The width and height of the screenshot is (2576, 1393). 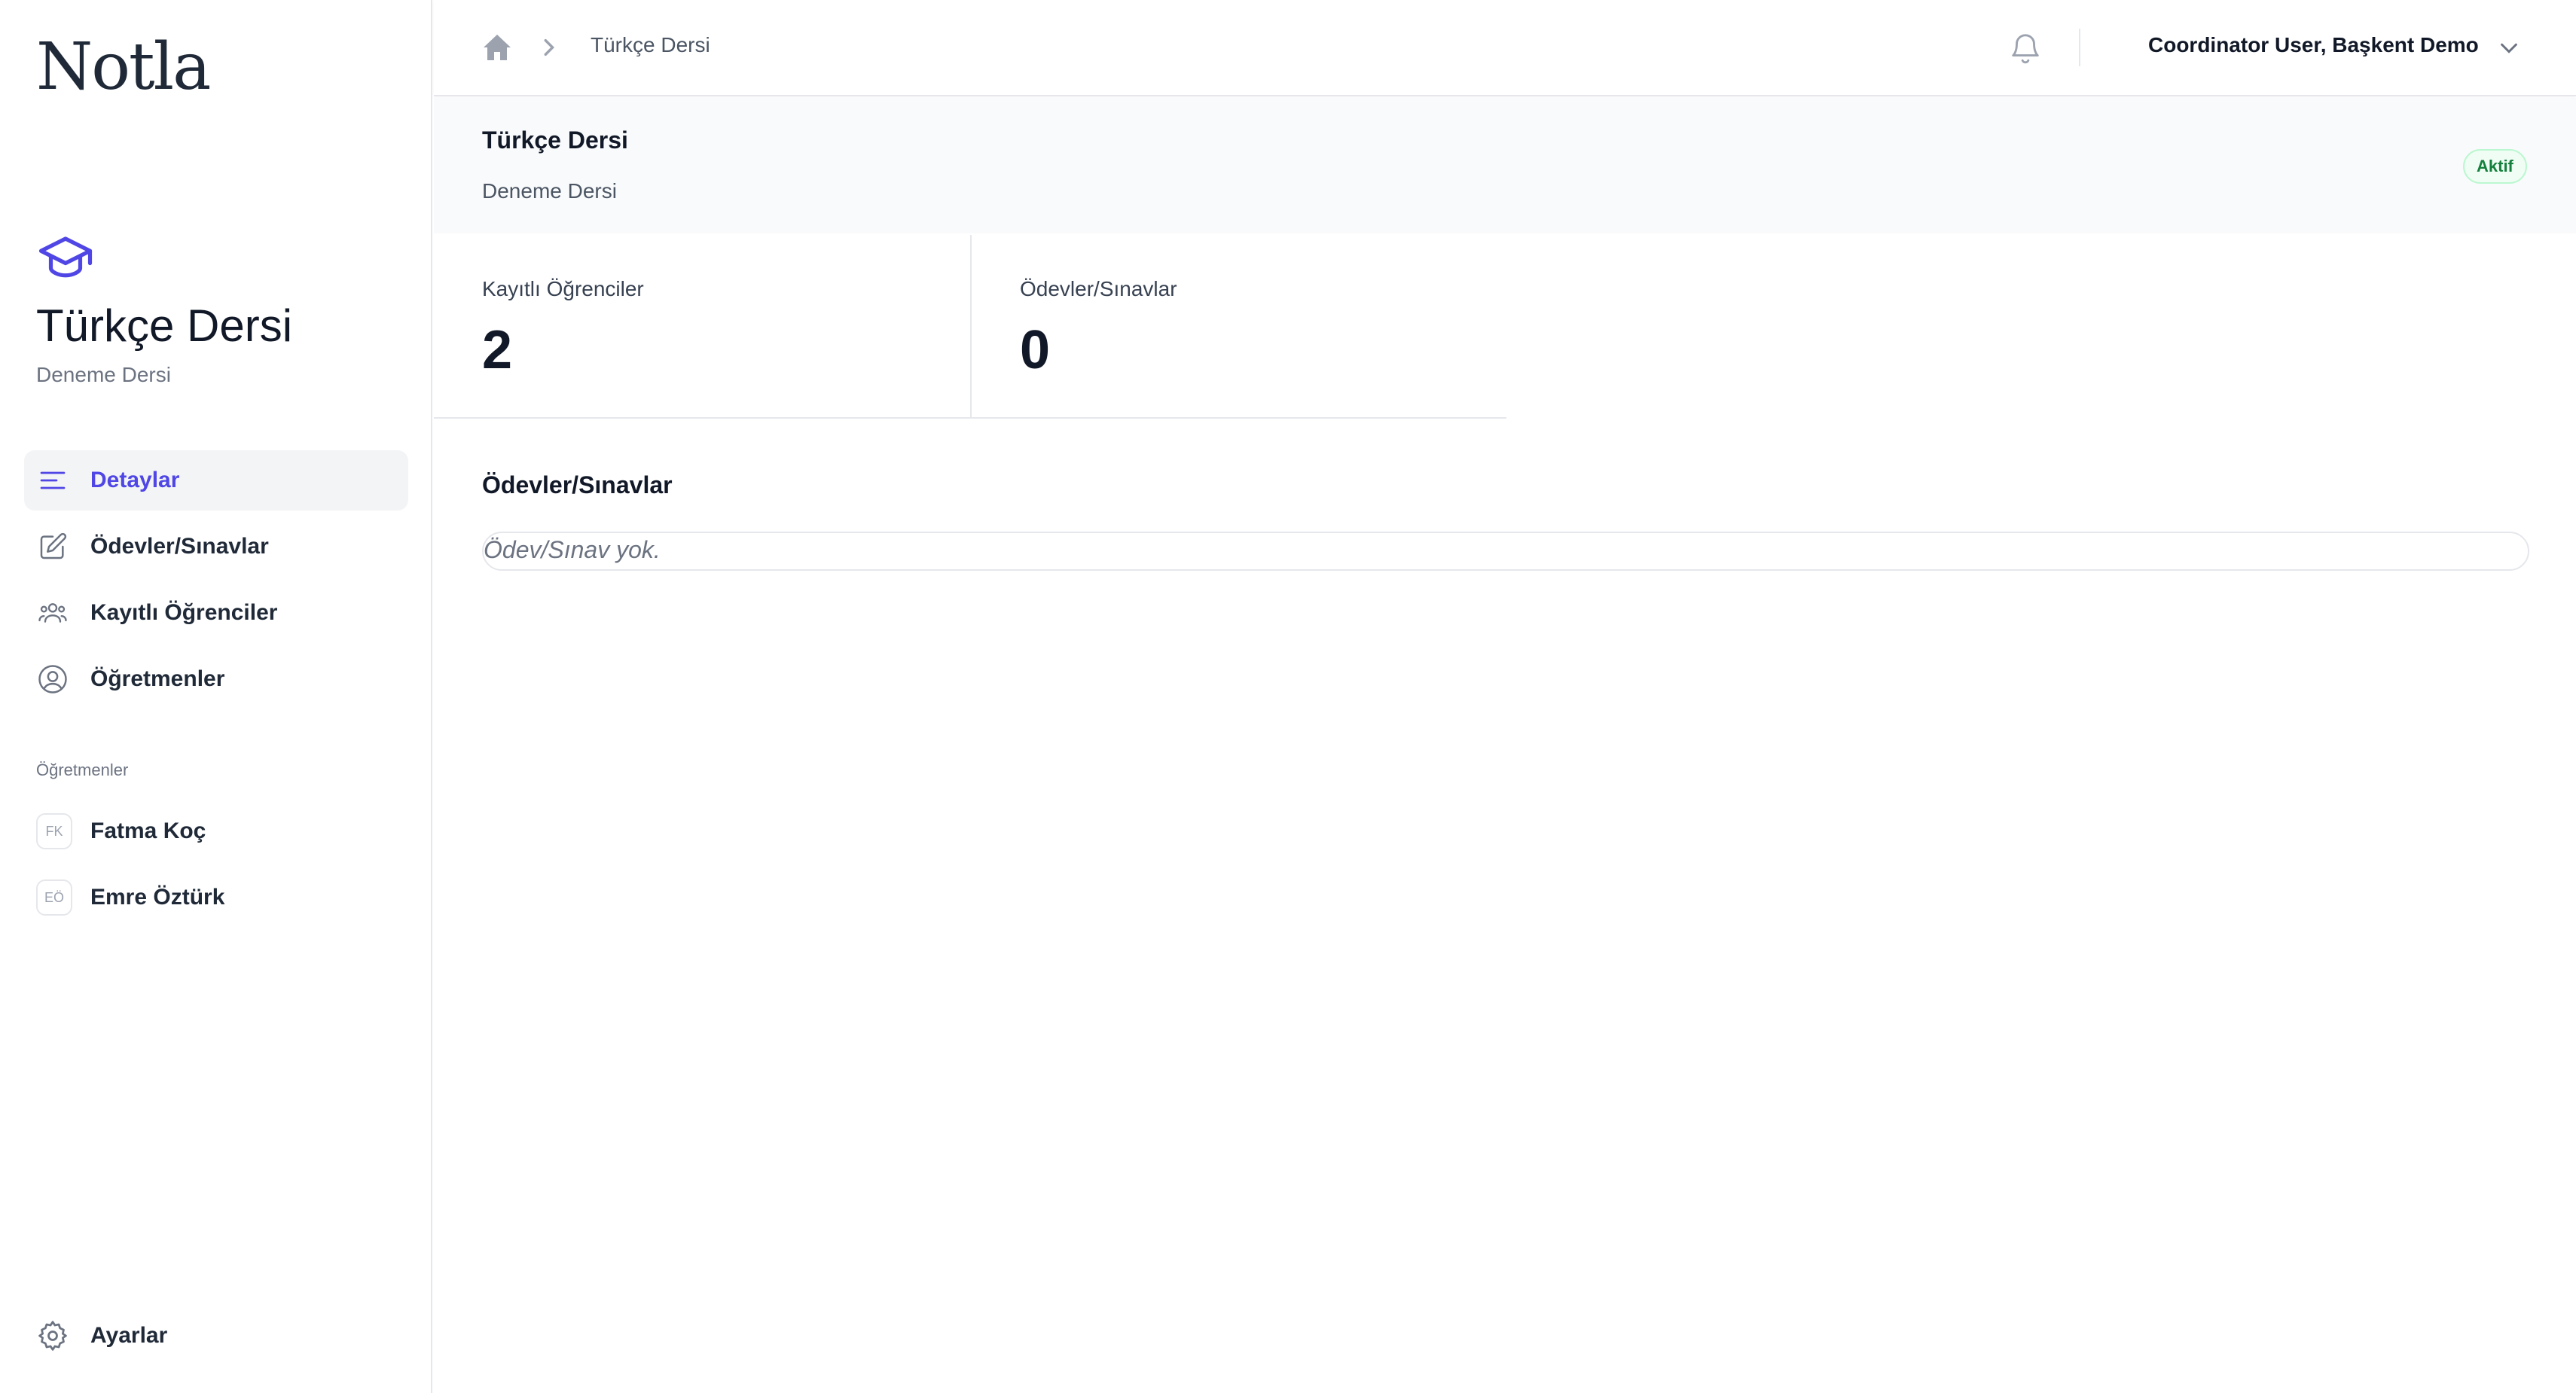 I want to click on users-icon, so click(x=53, y=612).